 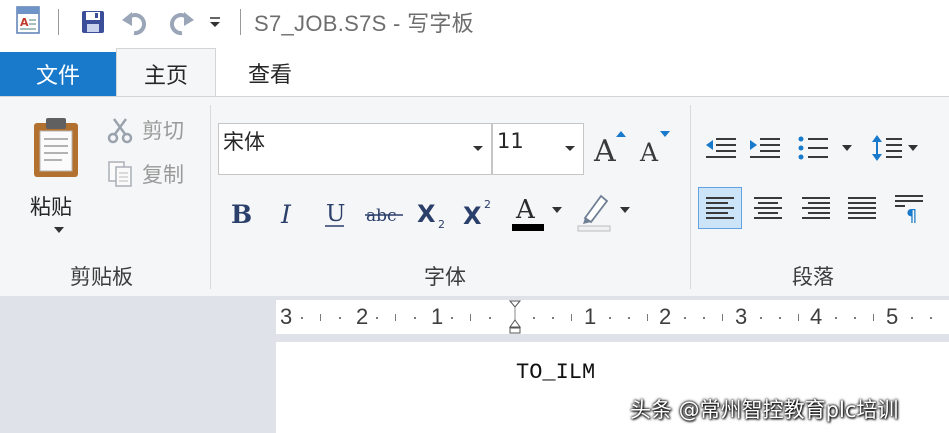 What do you see at coordinates (51, 206) in the screenshot?
I see `paste-button: 粘贴` at bounding box center [51, 206].